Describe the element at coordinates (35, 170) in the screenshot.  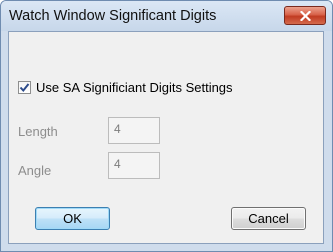
I see `angle-label: Angle` at that location.